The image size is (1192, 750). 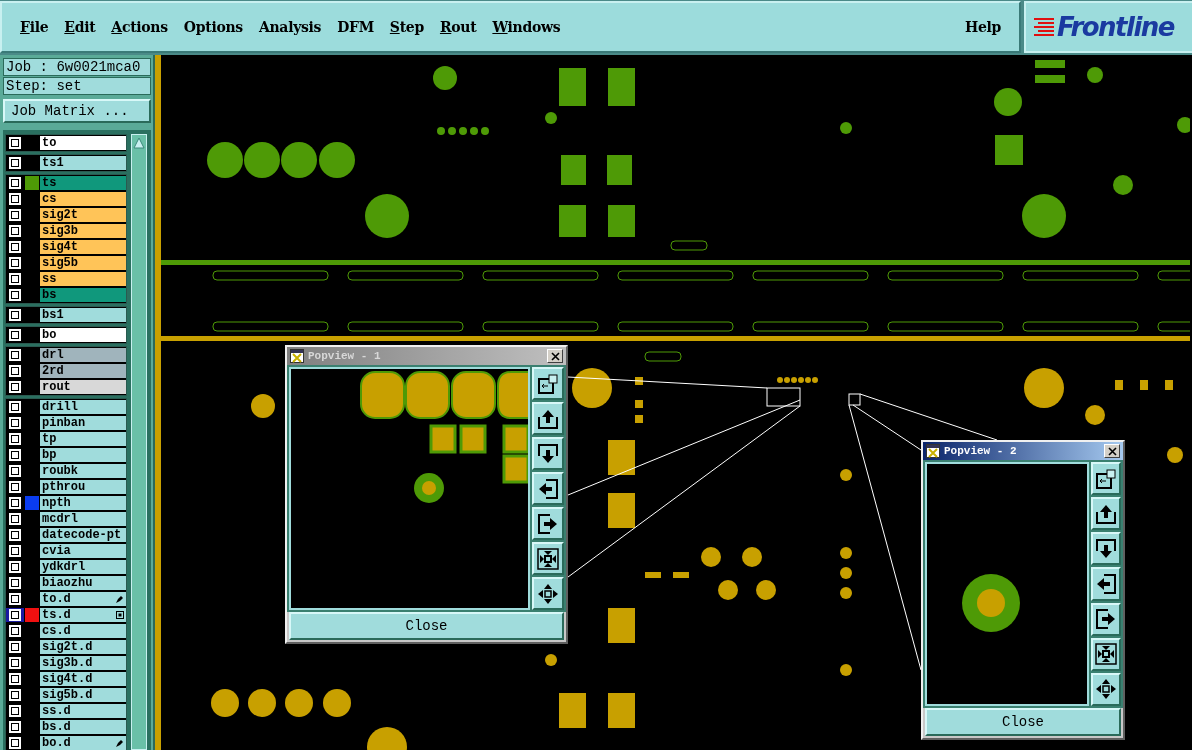 I want to click on layer-name: bo.d, so click(x=83, y=743).